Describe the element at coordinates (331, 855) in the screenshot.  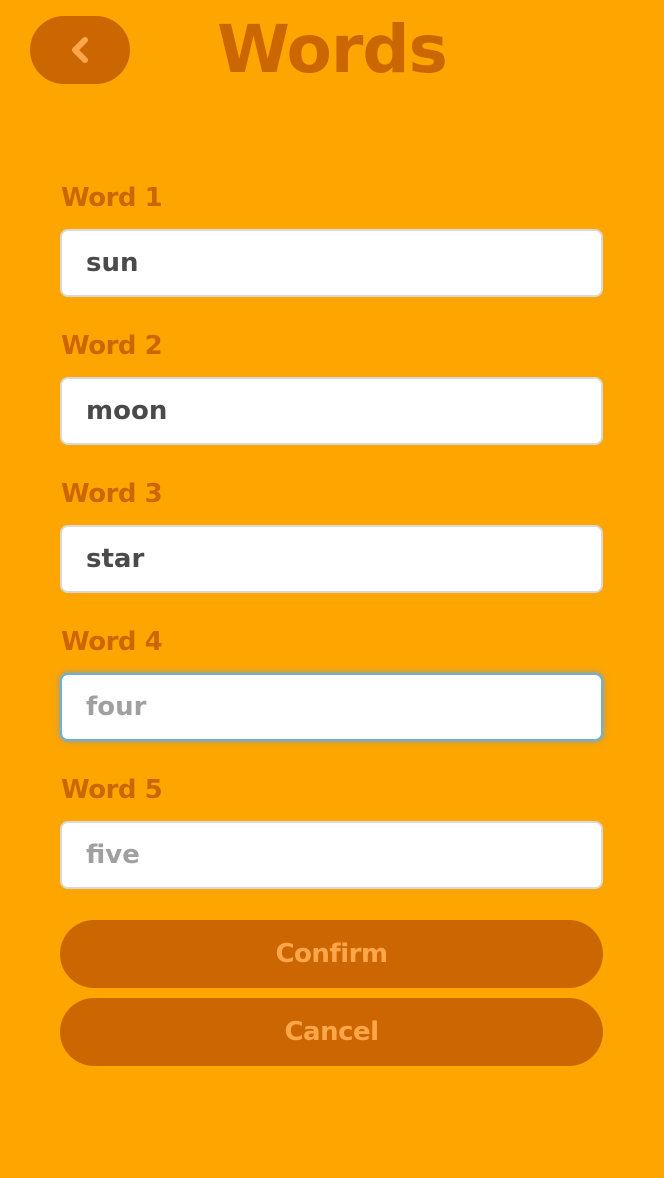
I see `word-5-input` at that location.